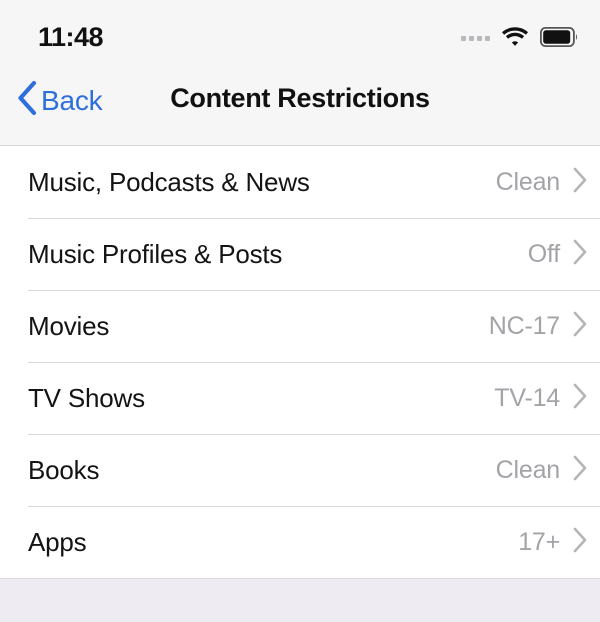 Image resolution: width=600 pixels, height=622 pixels. Describe the element at coordinates (300, 600) in the screenshot. I see `list-footer-area` at that location.